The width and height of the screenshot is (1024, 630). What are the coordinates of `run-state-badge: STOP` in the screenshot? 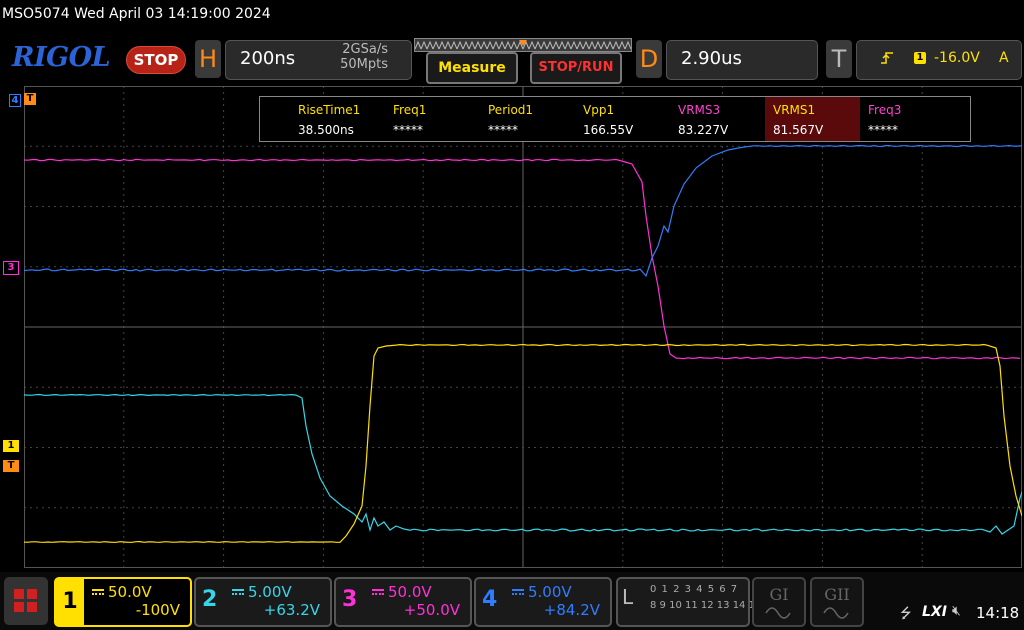 It's located at (156, 60).